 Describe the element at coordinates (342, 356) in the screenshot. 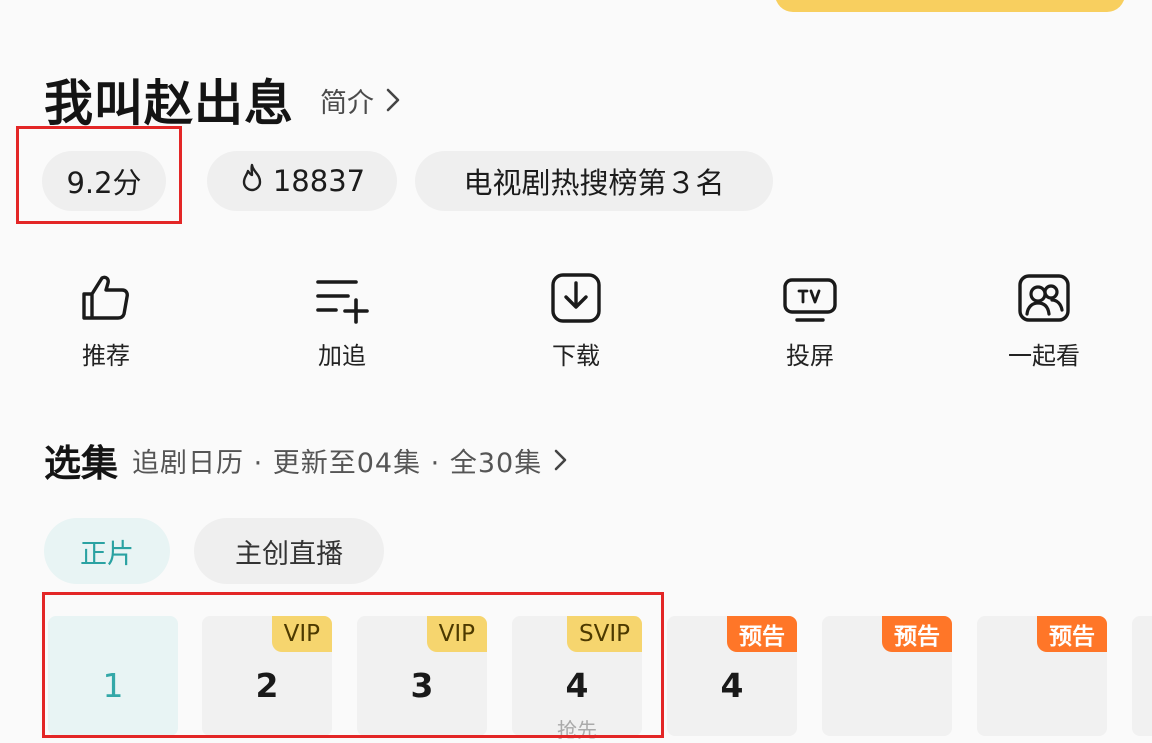

I see `follow-label: 加追` at that location.